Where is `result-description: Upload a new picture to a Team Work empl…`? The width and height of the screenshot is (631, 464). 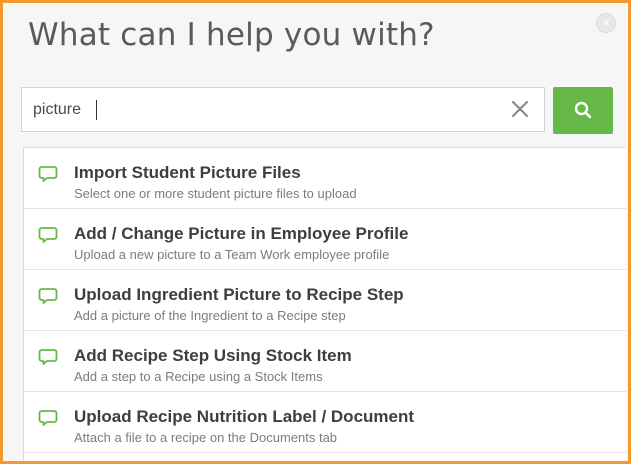 result-description: Upload a new picture to a Team Work empl… is located at coordinates (232, 254).